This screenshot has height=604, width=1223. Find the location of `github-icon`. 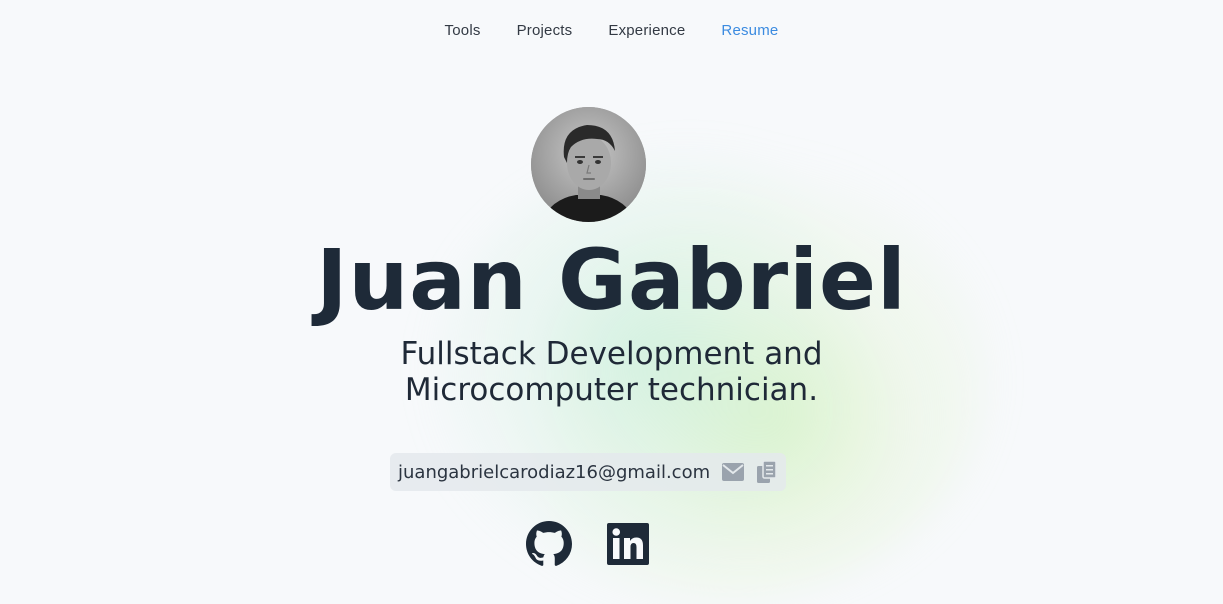

github-icon is located at coordinates (549, 544).